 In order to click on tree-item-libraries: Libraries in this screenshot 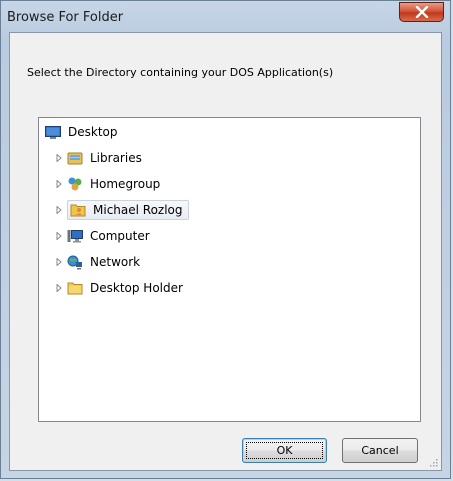, I will do `click(99, 158)`.